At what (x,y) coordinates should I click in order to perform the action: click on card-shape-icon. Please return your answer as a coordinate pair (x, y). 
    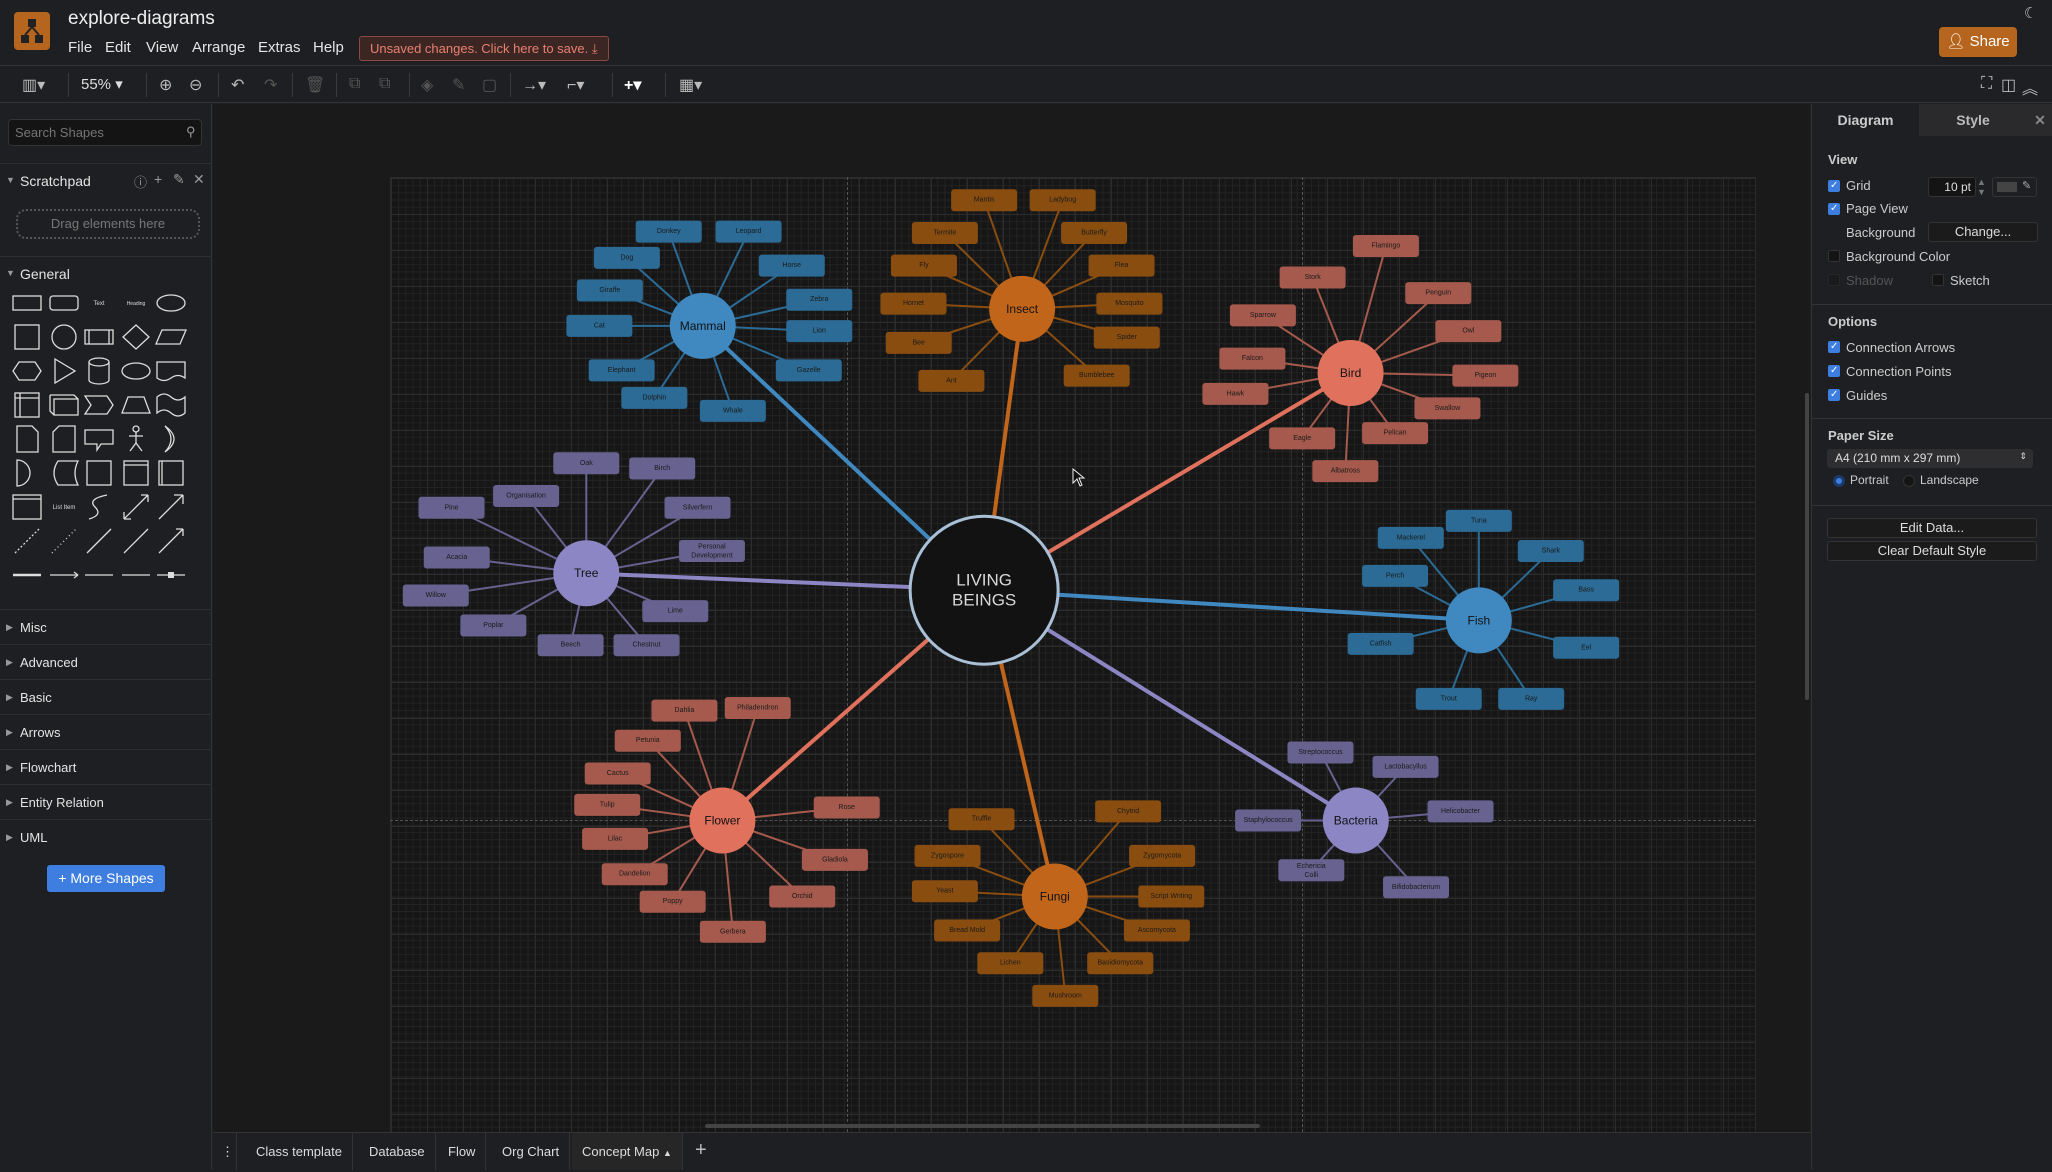
    Looking at the image, I should click on (64, 439).